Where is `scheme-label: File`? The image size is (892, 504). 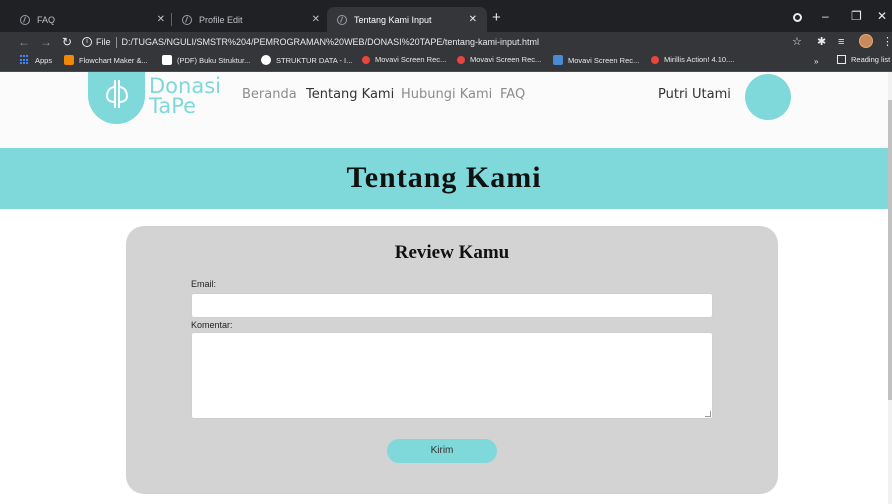
scheme-label: File is located at coordinates (103, 42).